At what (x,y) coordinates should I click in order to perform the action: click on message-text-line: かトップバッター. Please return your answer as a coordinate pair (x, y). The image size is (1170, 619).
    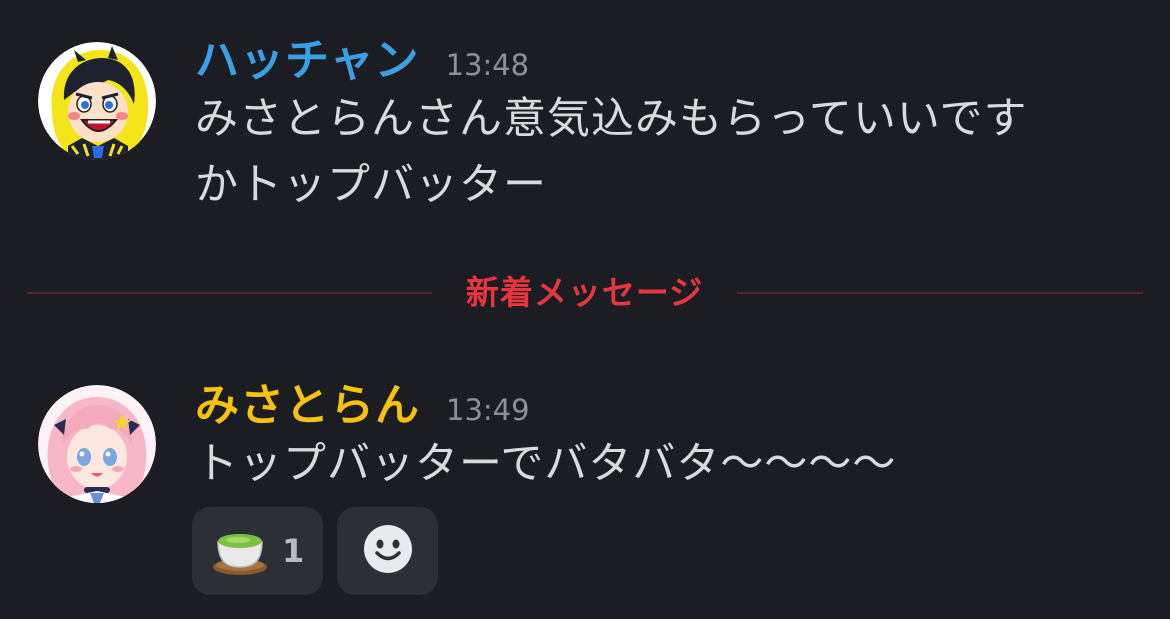
    Looking at the image, I should click on (371, 185).